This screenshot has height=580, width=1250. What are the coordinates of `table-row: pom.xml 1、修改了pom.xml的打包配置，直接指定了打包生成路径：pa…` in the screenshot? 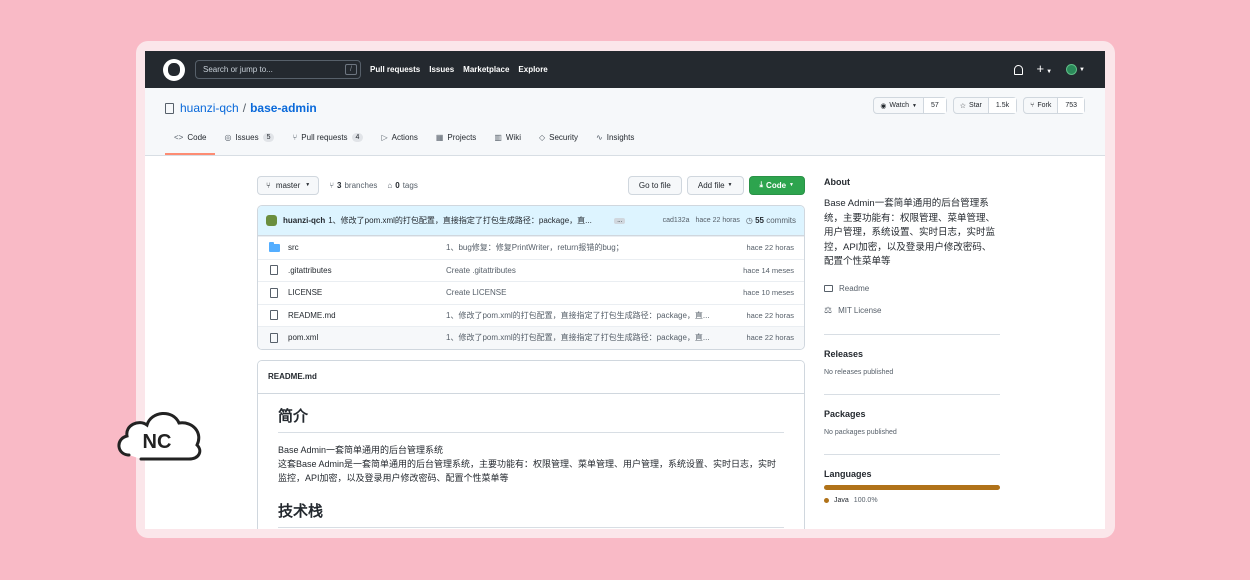 It's located at (531, 337).